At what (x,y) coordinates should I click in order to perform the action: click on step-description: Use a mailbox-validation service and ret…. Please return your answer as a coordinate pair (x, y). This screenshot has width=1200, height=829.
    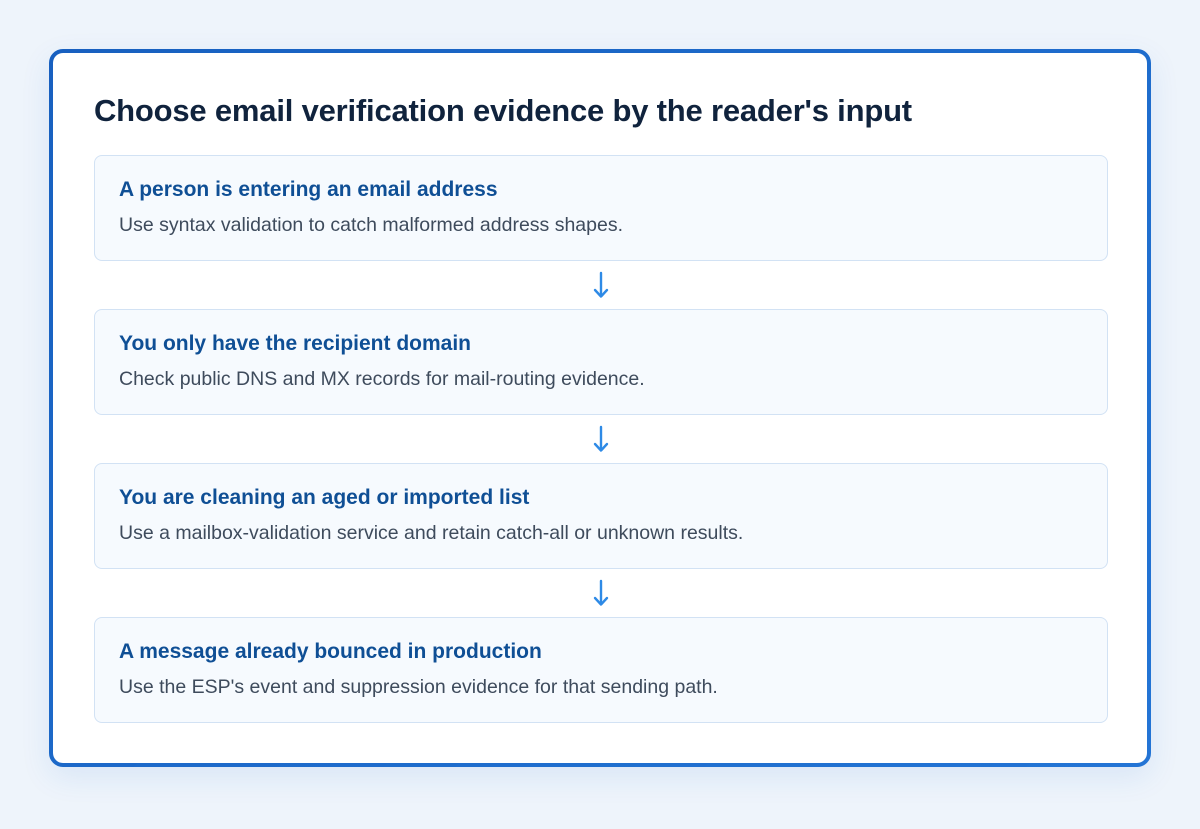
    Looking at the image, I should click on (431, 533).